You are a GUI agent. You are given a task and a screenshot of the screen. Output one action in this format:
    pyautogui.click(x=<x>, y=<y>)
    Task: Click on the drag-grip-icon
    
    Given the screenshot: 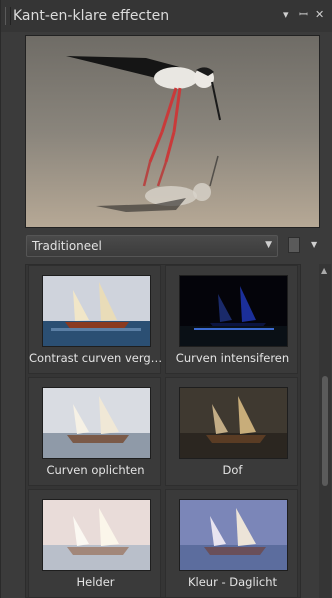 What is the action you would take?
    pyautogui.click(x=8, y=16)
    